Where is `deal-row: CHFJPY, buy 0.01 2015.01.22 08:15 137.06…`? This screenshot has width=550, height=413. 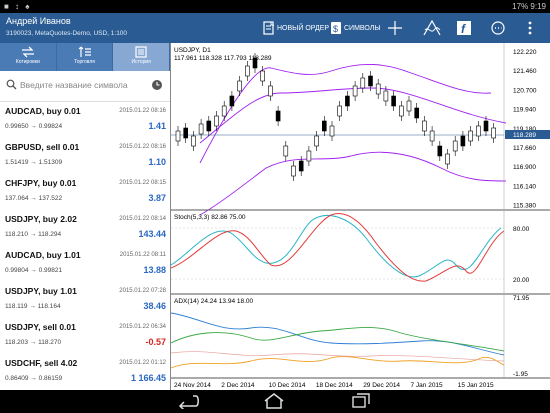
deal-row: CHFJPY, buy 0.01 2015.01.22 08:15 137.06… is located at coordinates (85, 192).